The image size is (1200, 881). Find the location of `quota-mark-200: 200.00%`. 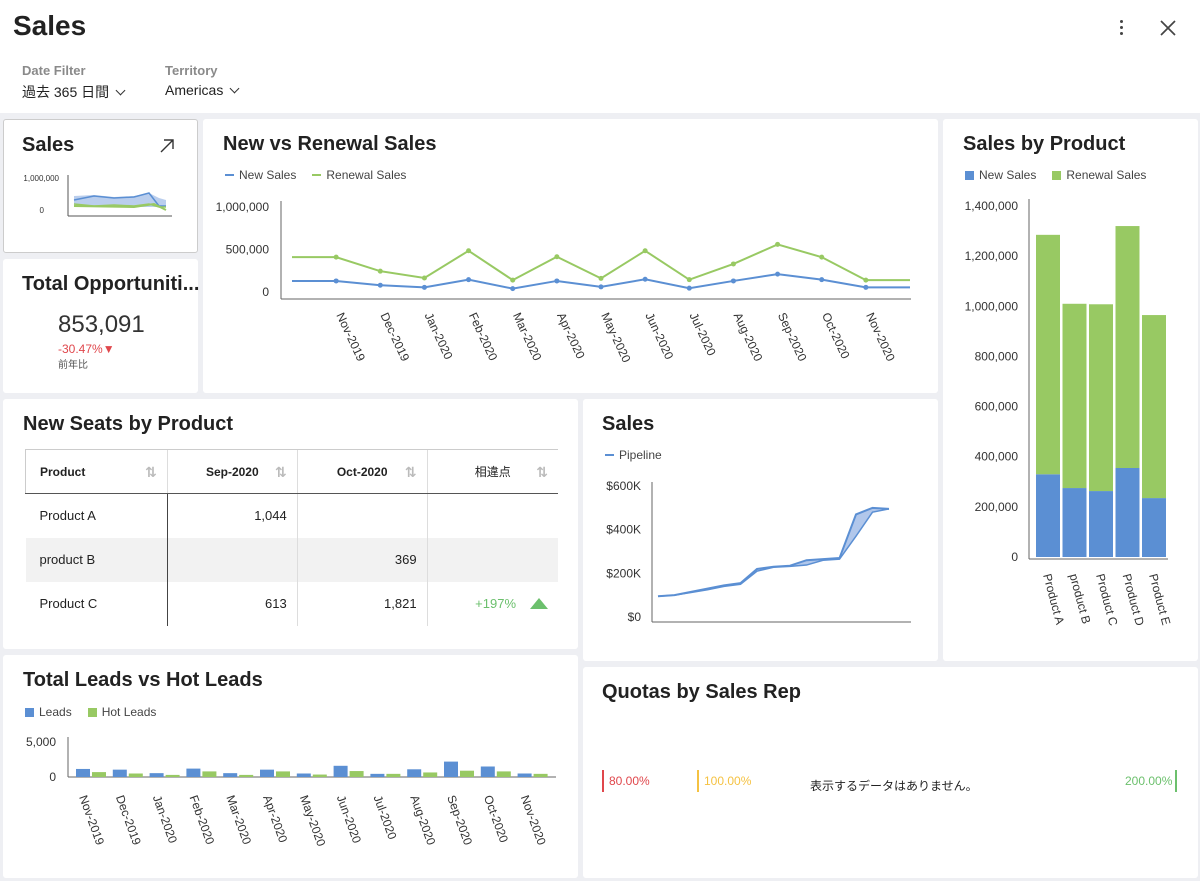

quota-mark-200: 200.00% is located at coordinates (1151, 781).